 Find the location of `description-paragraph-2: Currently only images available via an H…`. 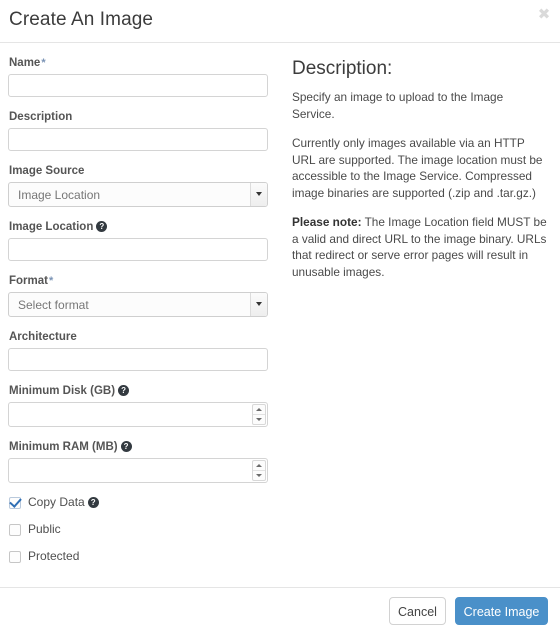

description-paragraph-2: Currently only images available via an H… is located at coordinates (417, 168).